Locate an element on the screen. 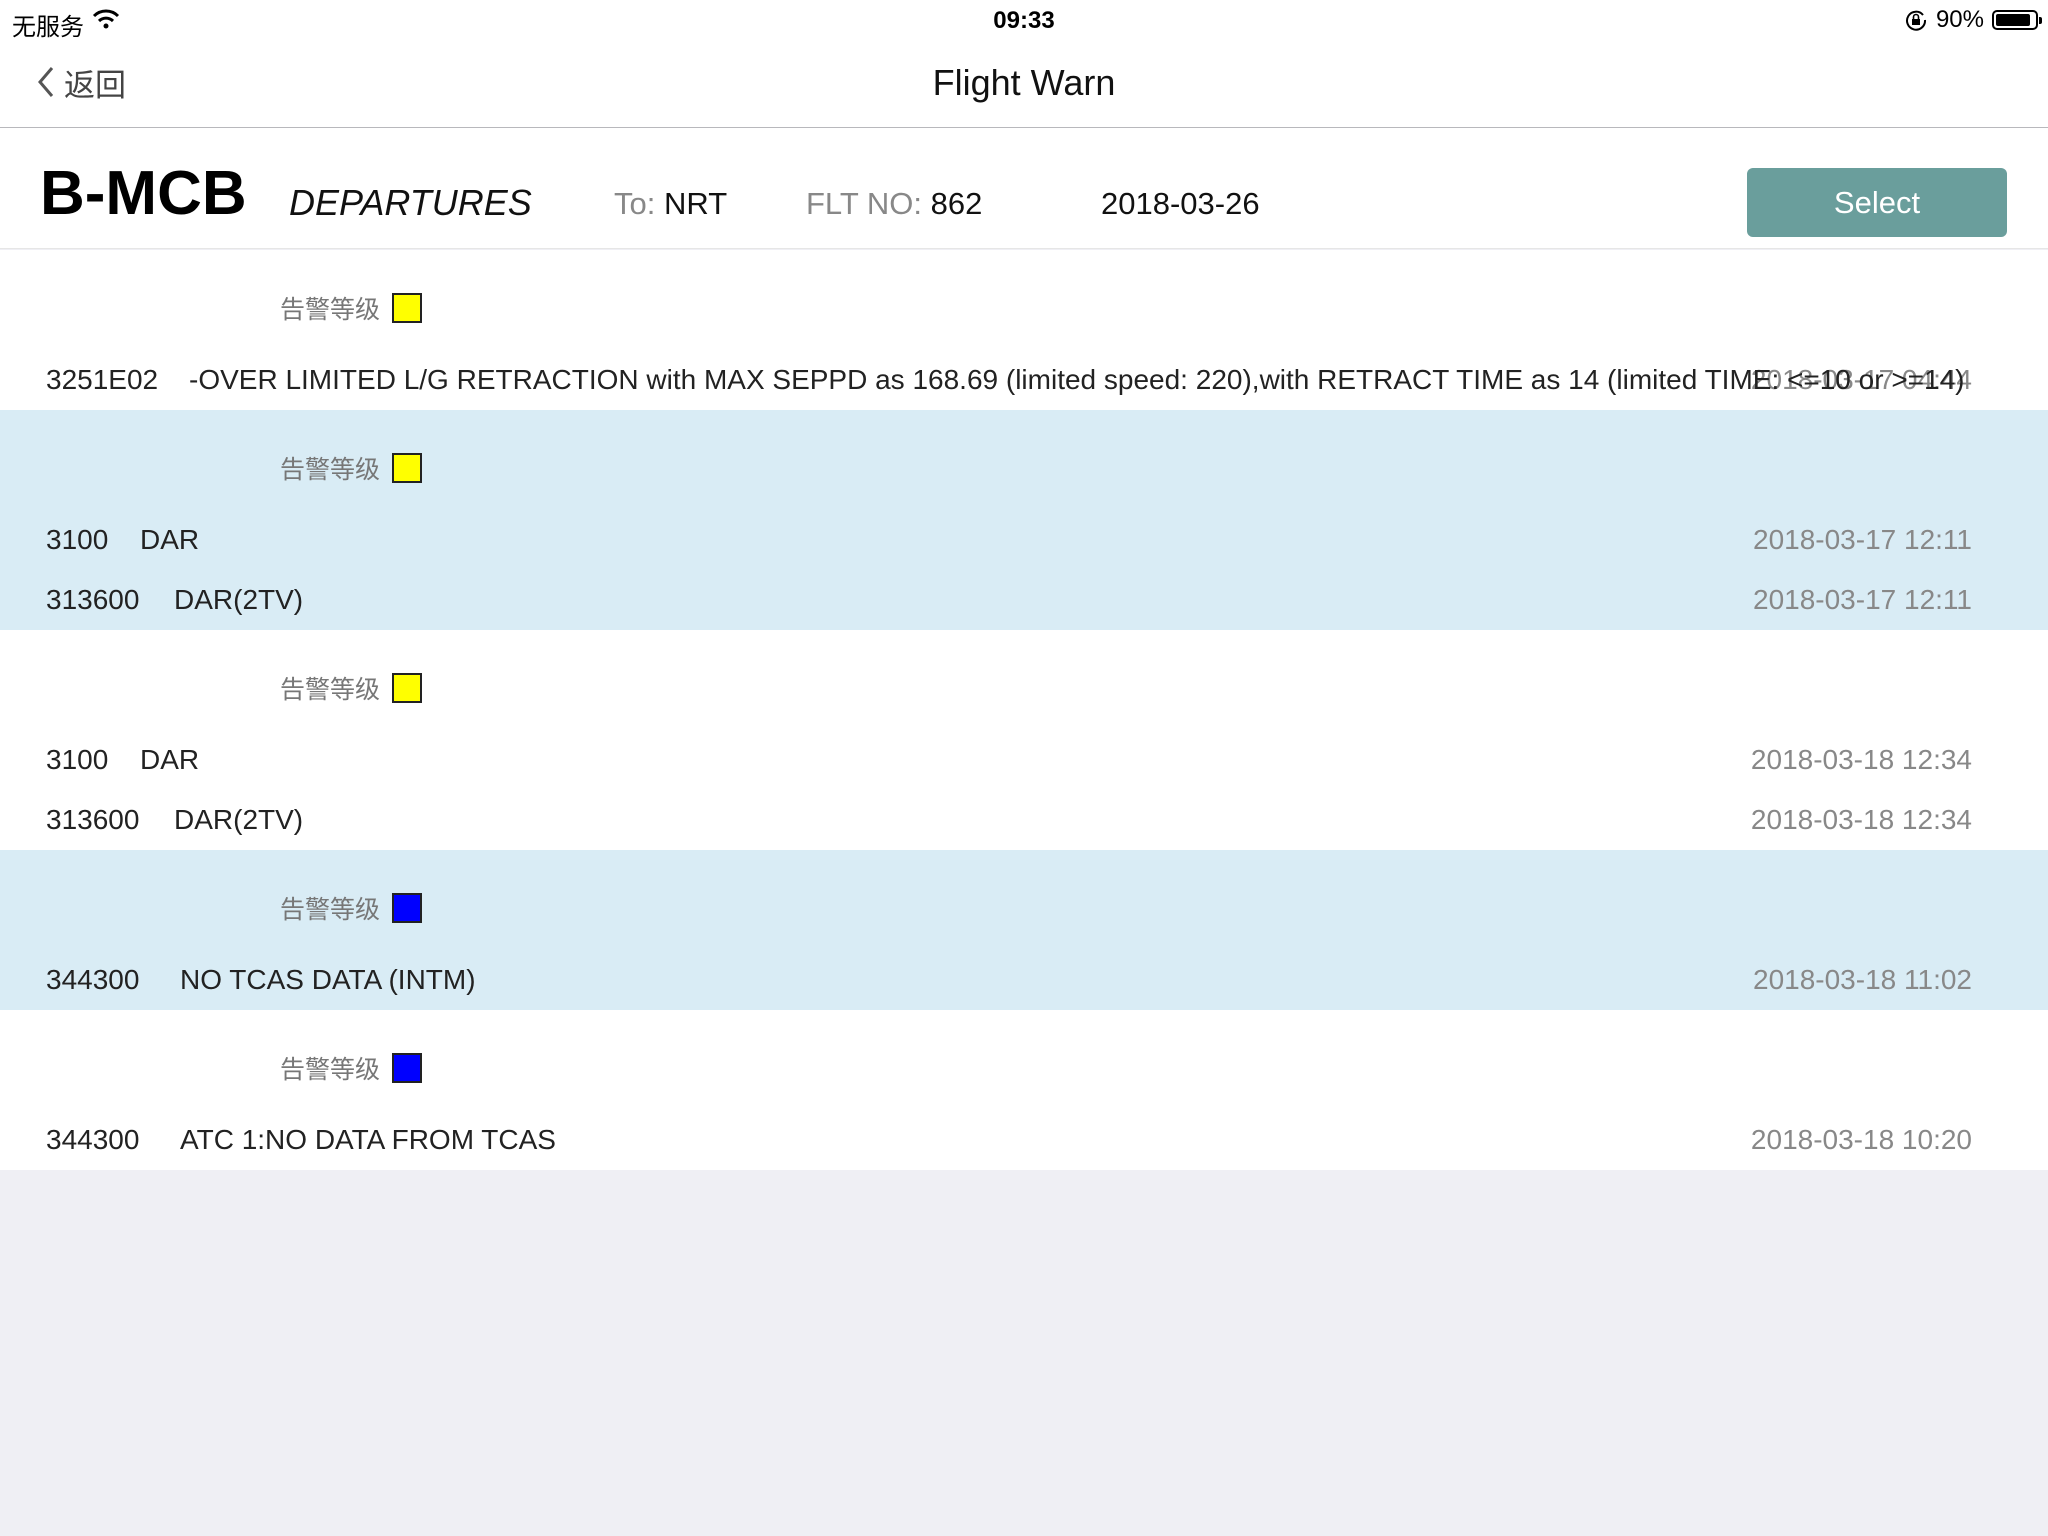 The image size is (2048, 1536). warning-code: 3251E02 is located at coordinates (102, 379).